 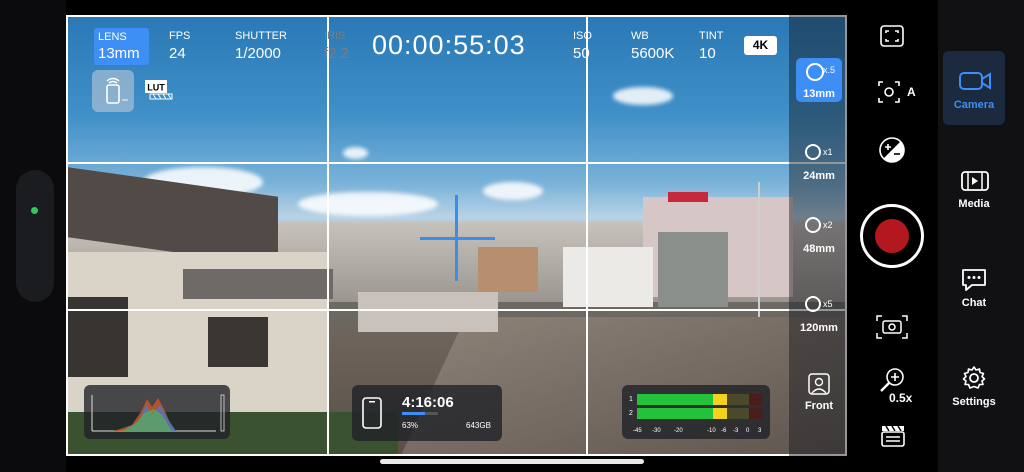 I want to click on stabilization-icon, so click(x=892, y=327).